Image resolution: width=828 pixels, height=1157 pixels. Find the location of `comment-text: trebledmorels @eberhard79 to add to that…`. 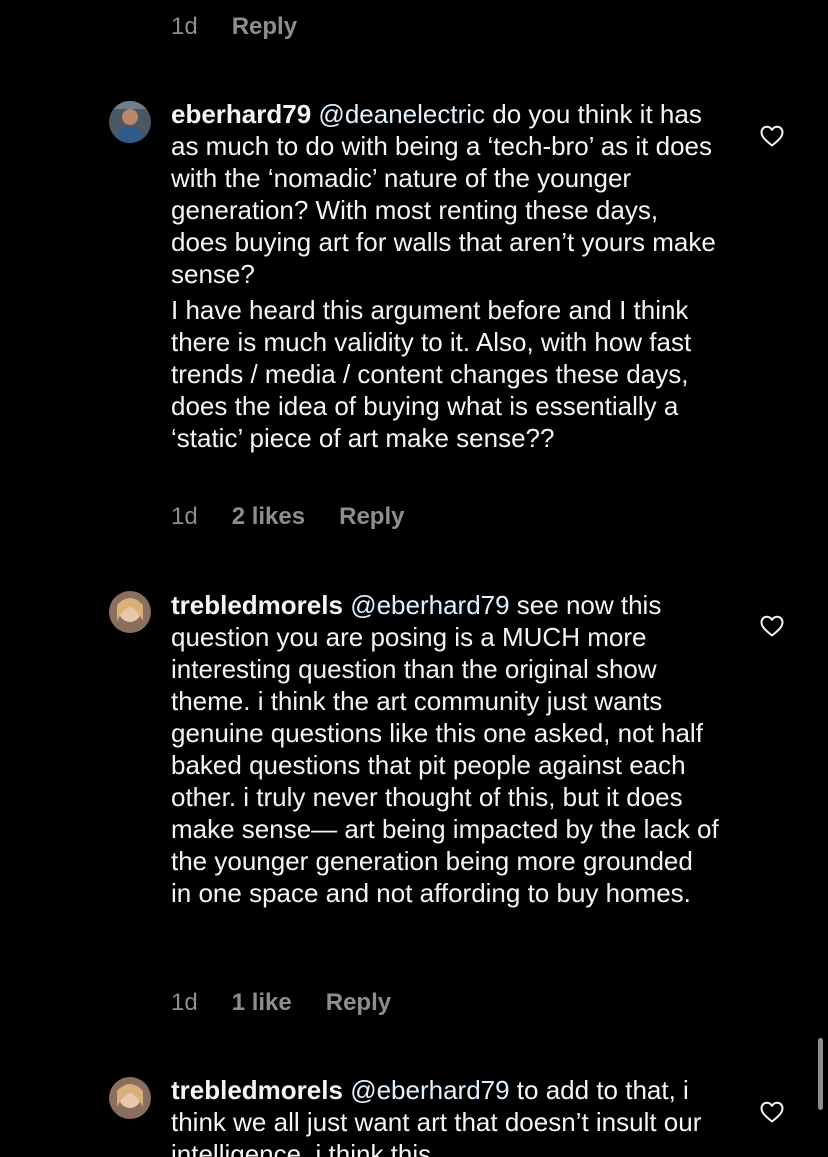

comment-text: trebledmorels @eberhard79 to add to that… is located at coordinates (445, 1115).